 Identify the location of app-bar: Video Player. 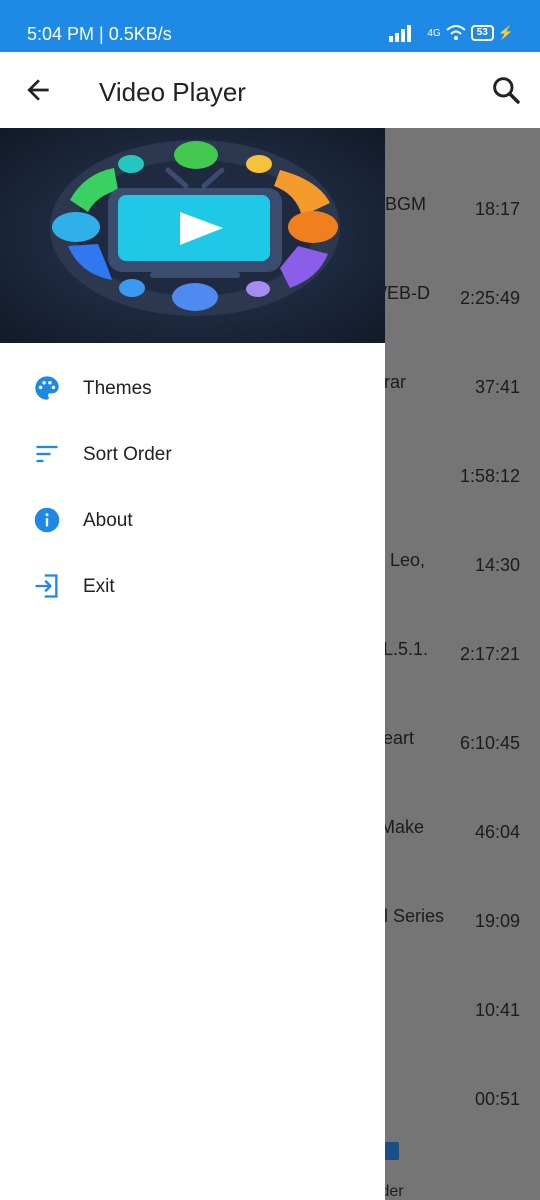
(270, 90).